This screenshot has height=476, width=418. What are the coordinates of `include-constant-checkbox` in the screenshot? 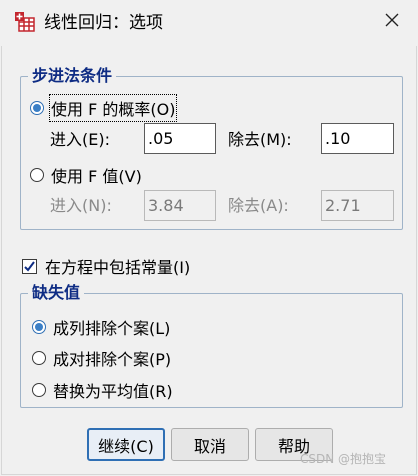 It's located at (29, 266).